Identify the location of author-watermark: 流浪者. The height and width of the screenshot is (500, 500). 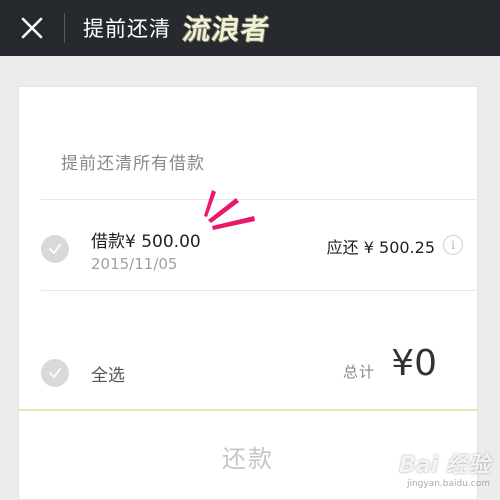
(226, 29).